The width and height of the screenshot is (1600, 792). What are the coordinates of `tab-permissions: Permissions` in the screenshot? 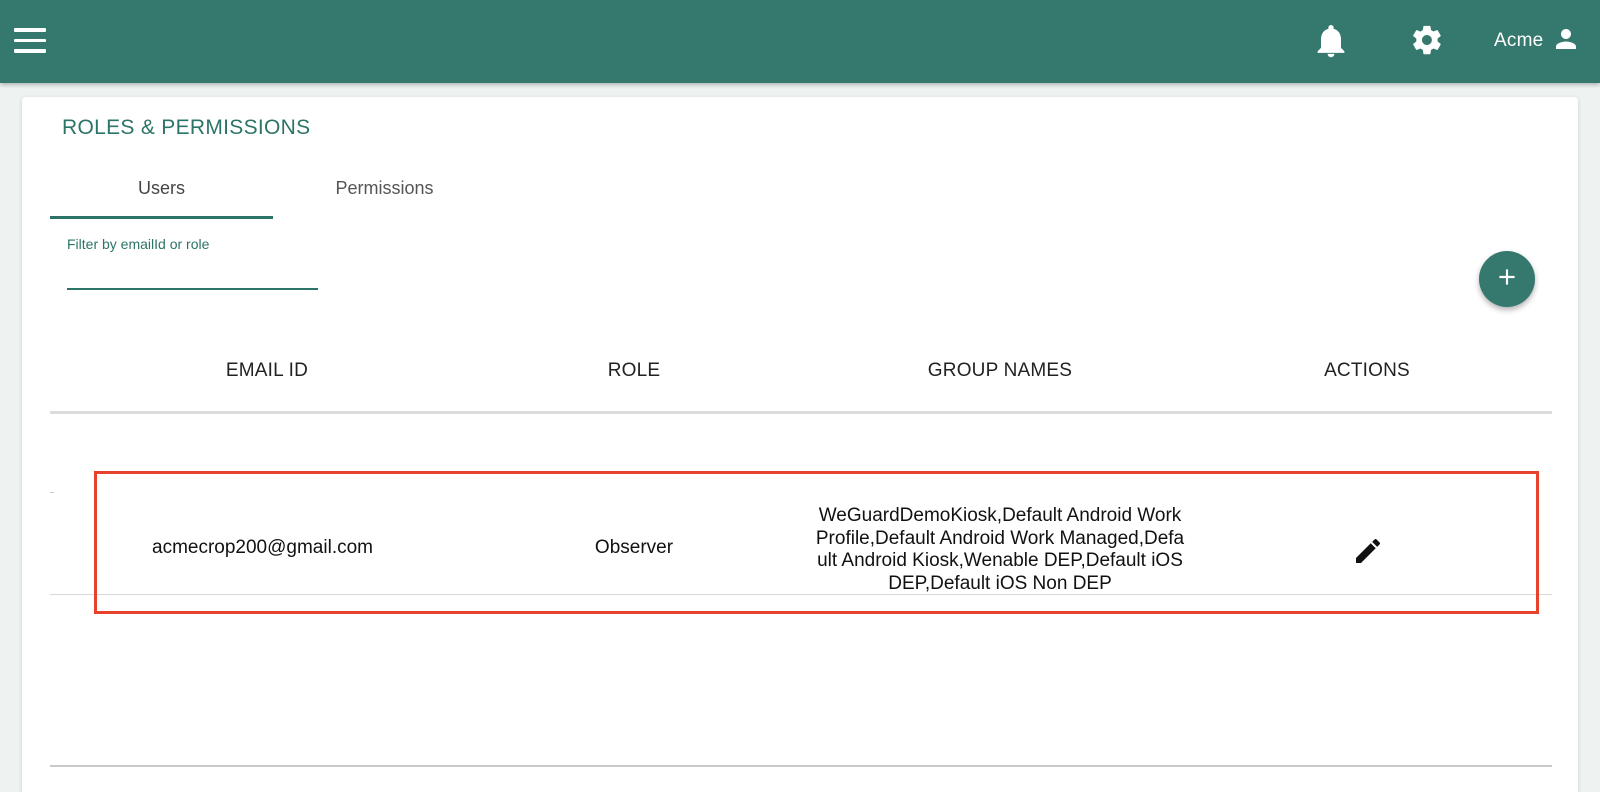 It's located at (384, 188).